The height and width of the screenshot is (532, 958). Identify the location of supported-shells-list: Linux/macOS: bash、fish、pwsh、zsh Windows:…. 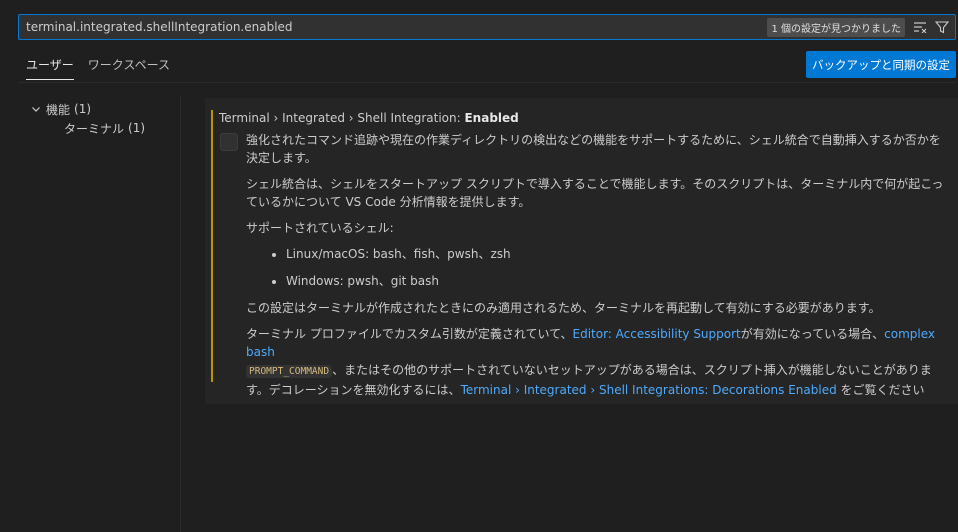
(616, 267).